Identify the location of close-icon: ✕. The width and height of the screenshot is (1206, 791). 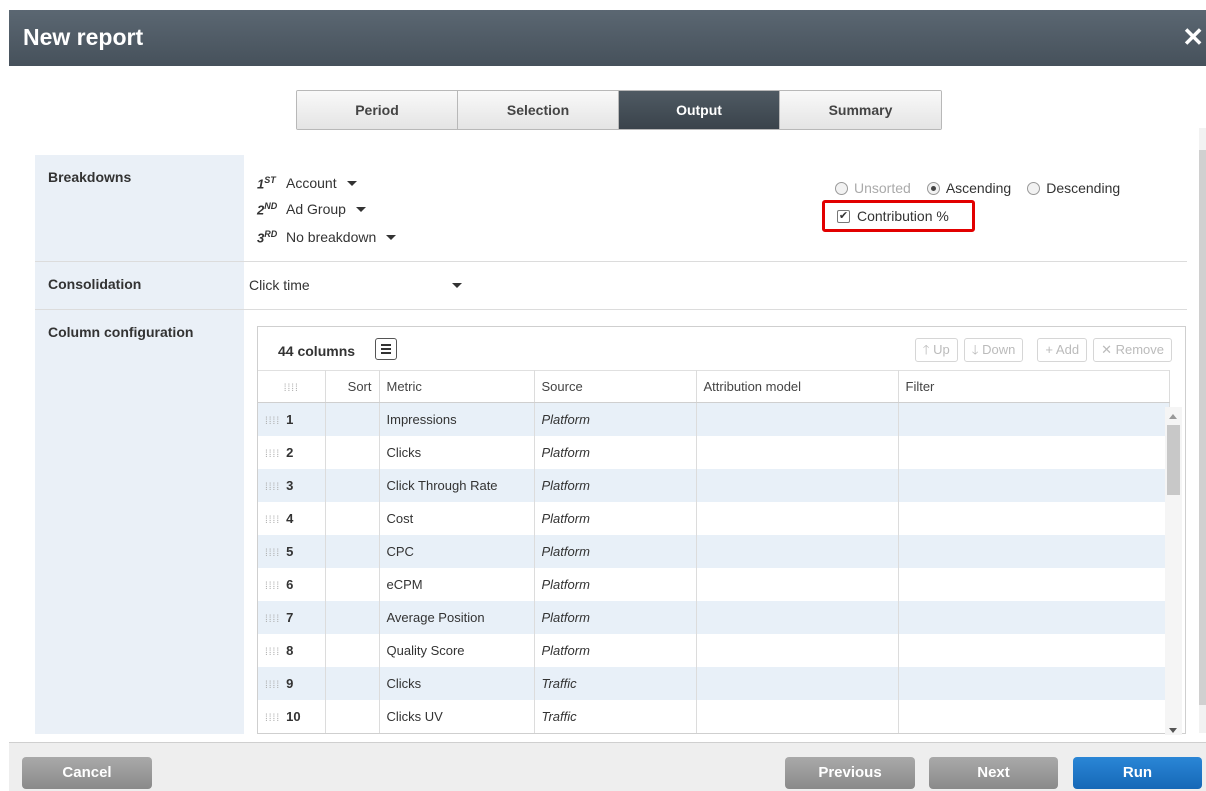
(1193, 37).